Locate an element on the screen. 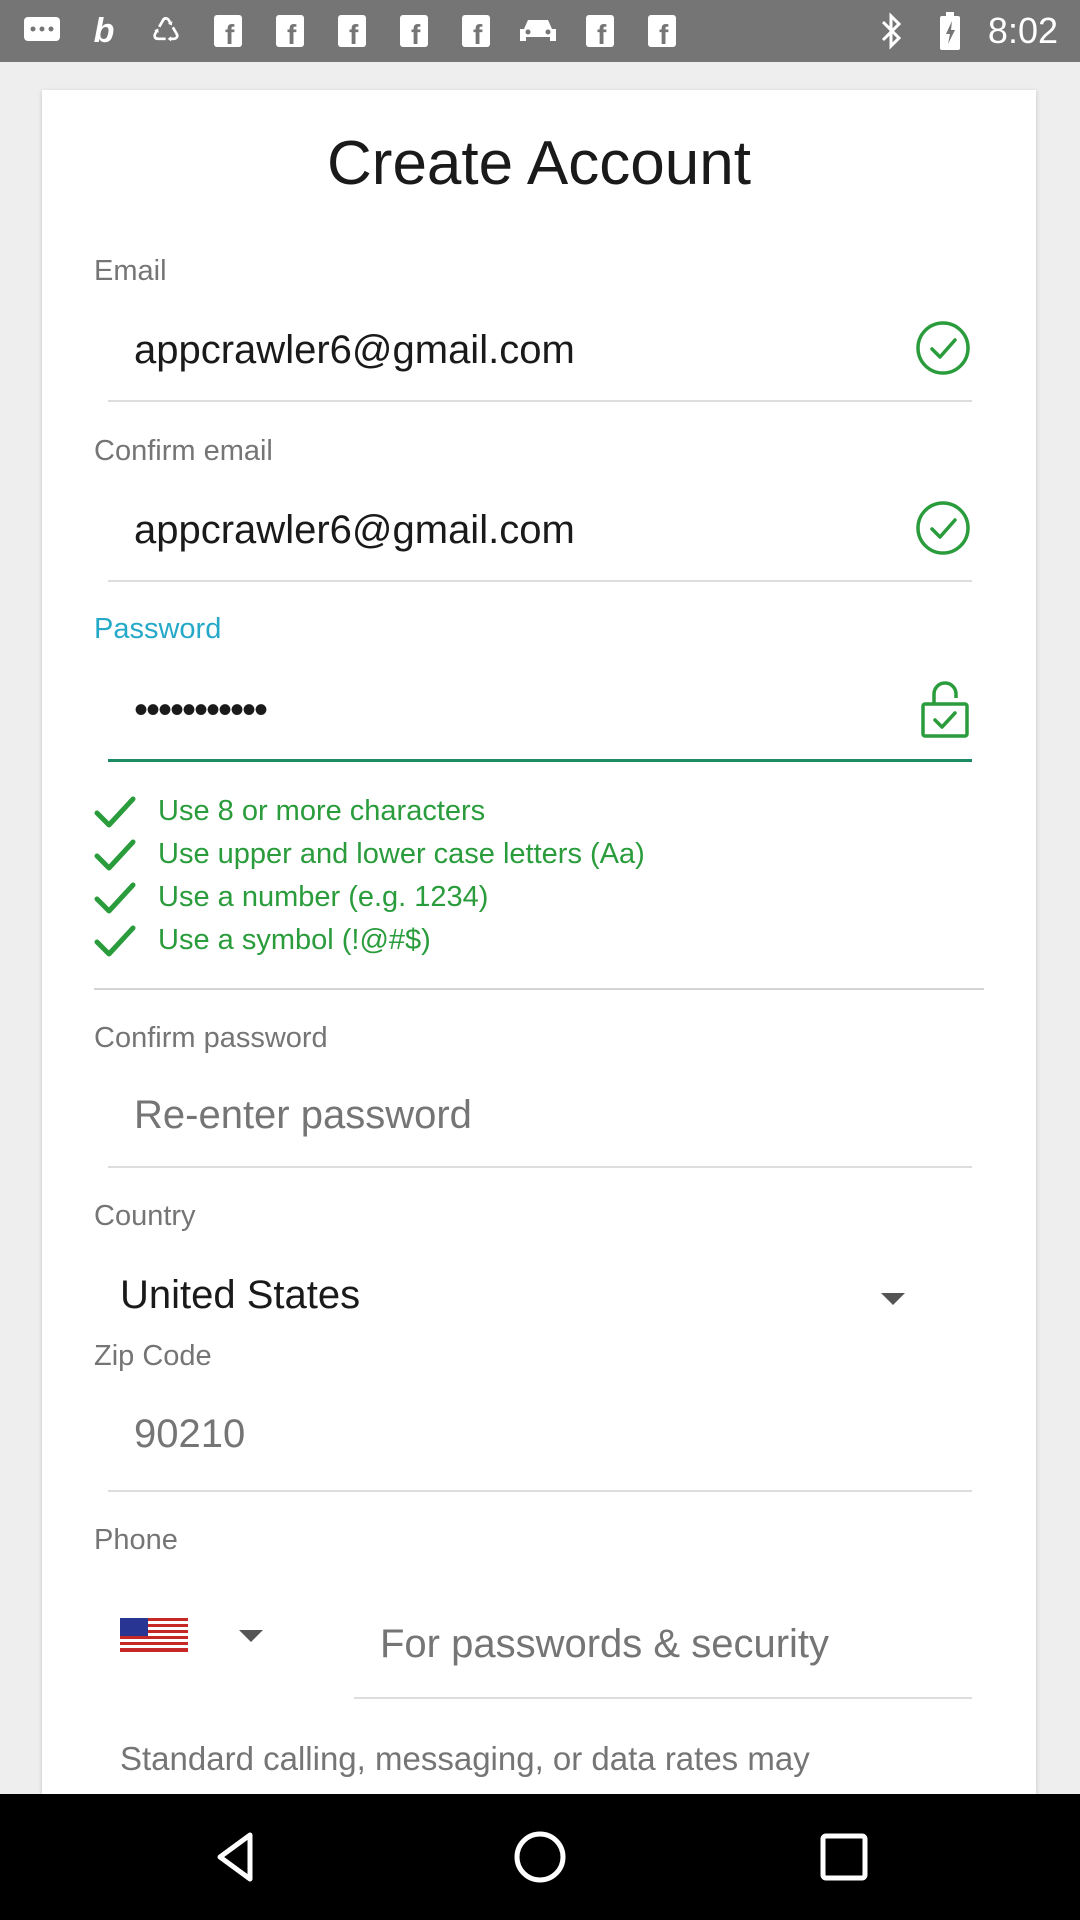 Image resolution: width=1080 pixels, height=1920 pixels. notification-icons: b ♺ f f f f f f f is located at coordinates (352, 31).